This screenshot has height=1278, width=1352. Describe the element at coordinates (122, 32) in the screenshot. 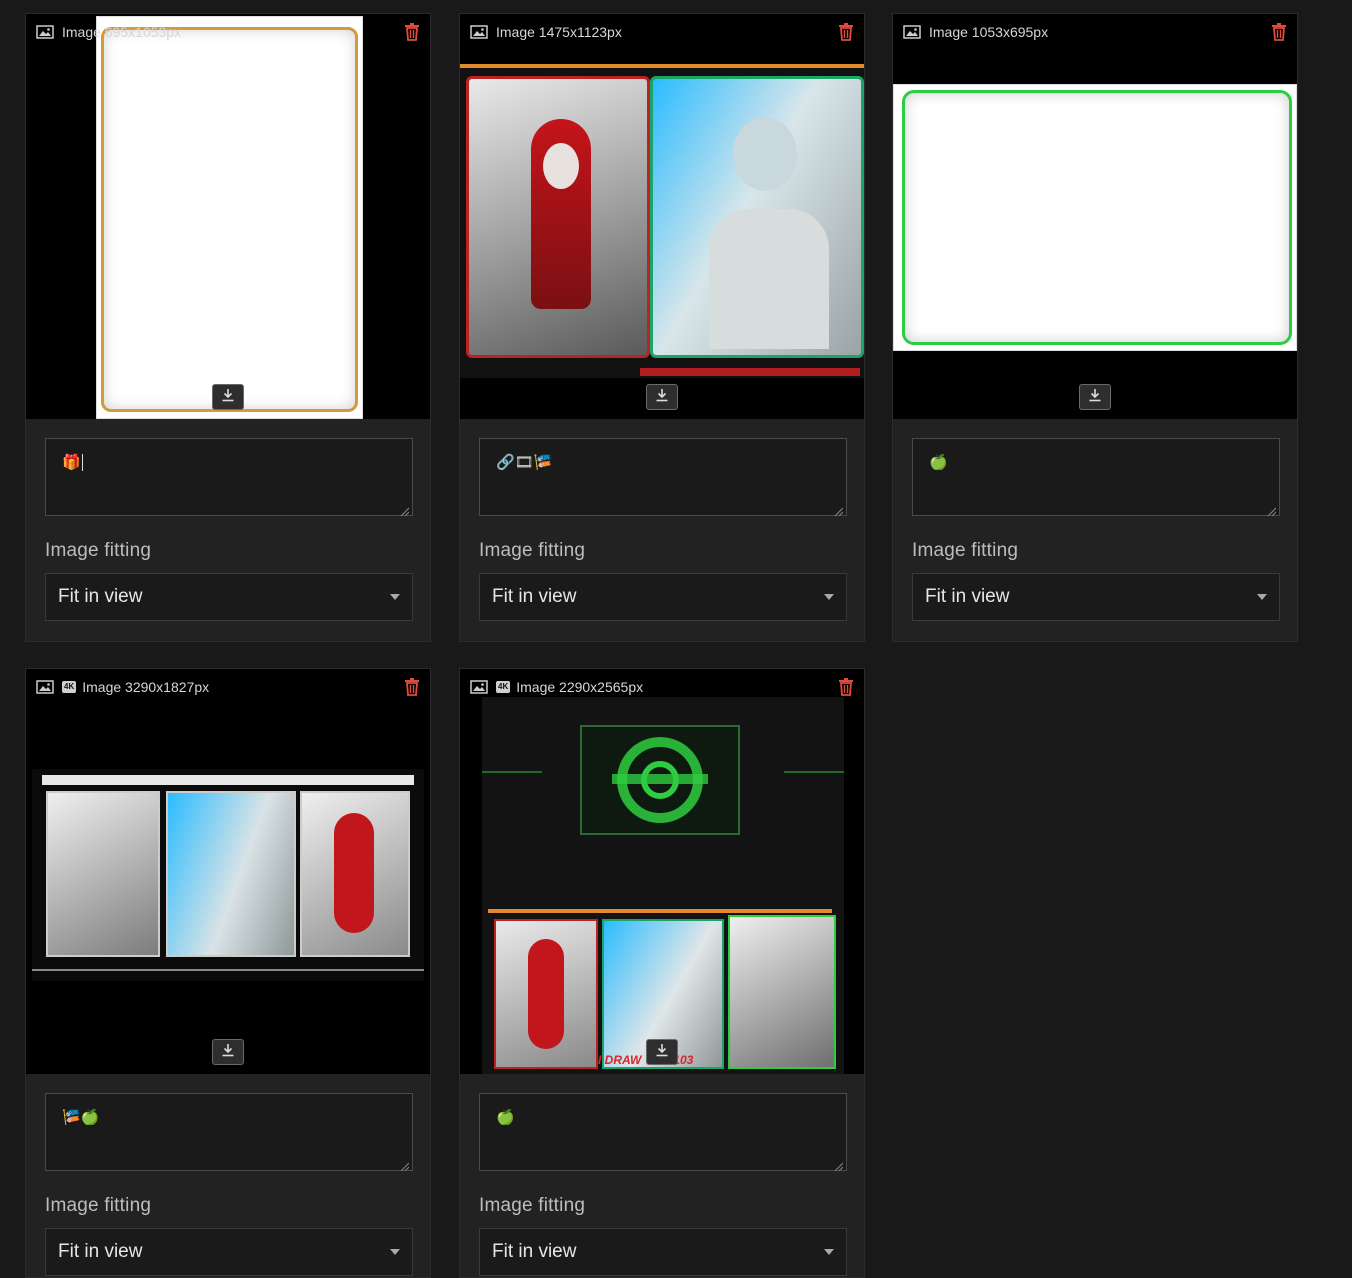

I see `image-title: Image 695x1053px` at that location.